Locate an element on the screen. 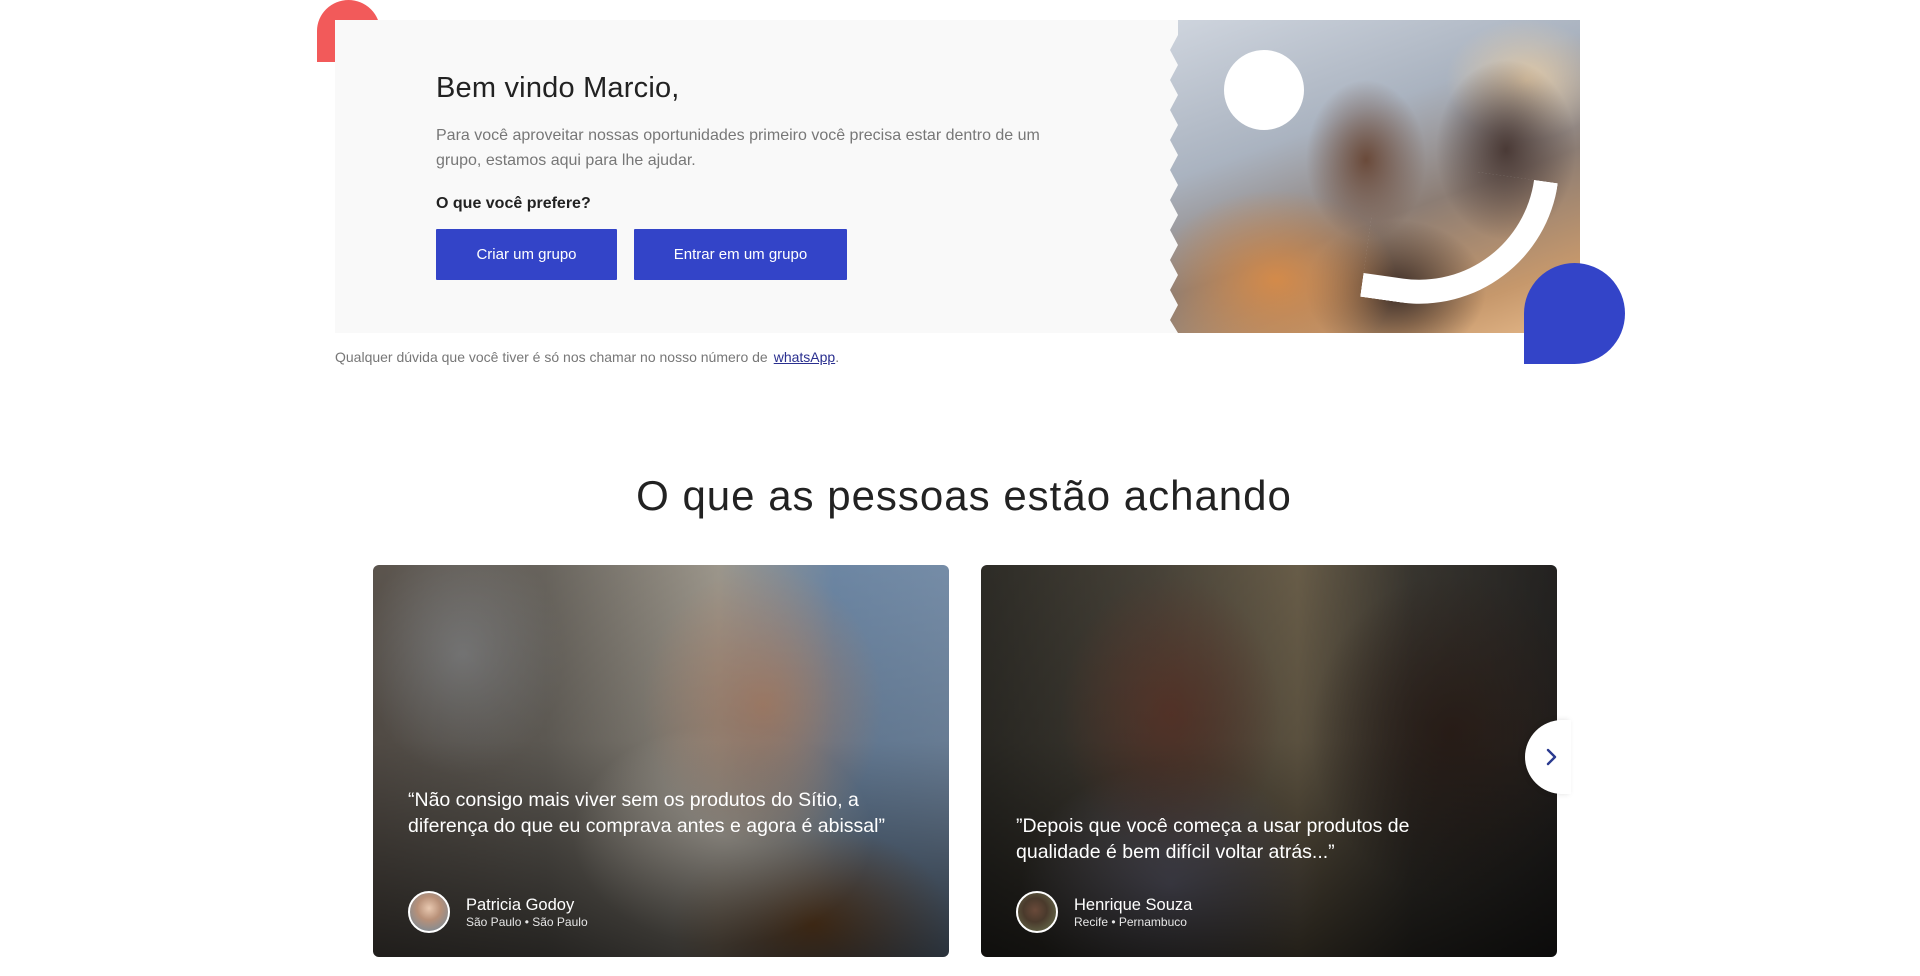 This screenshot has width=1920, height=976. decorative-shape-blue is located at coordinates (1574, 313).